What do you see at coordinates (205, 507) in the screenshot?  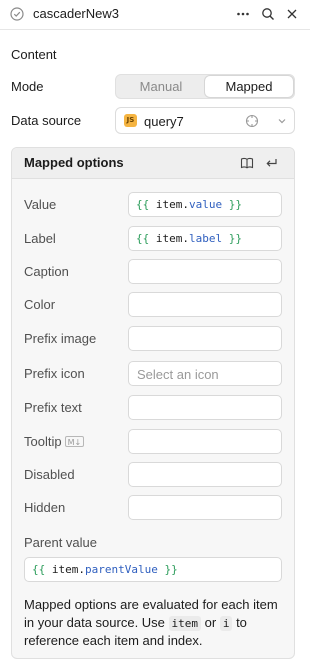 I see `hidden-input` at bounding box center [205, 507].